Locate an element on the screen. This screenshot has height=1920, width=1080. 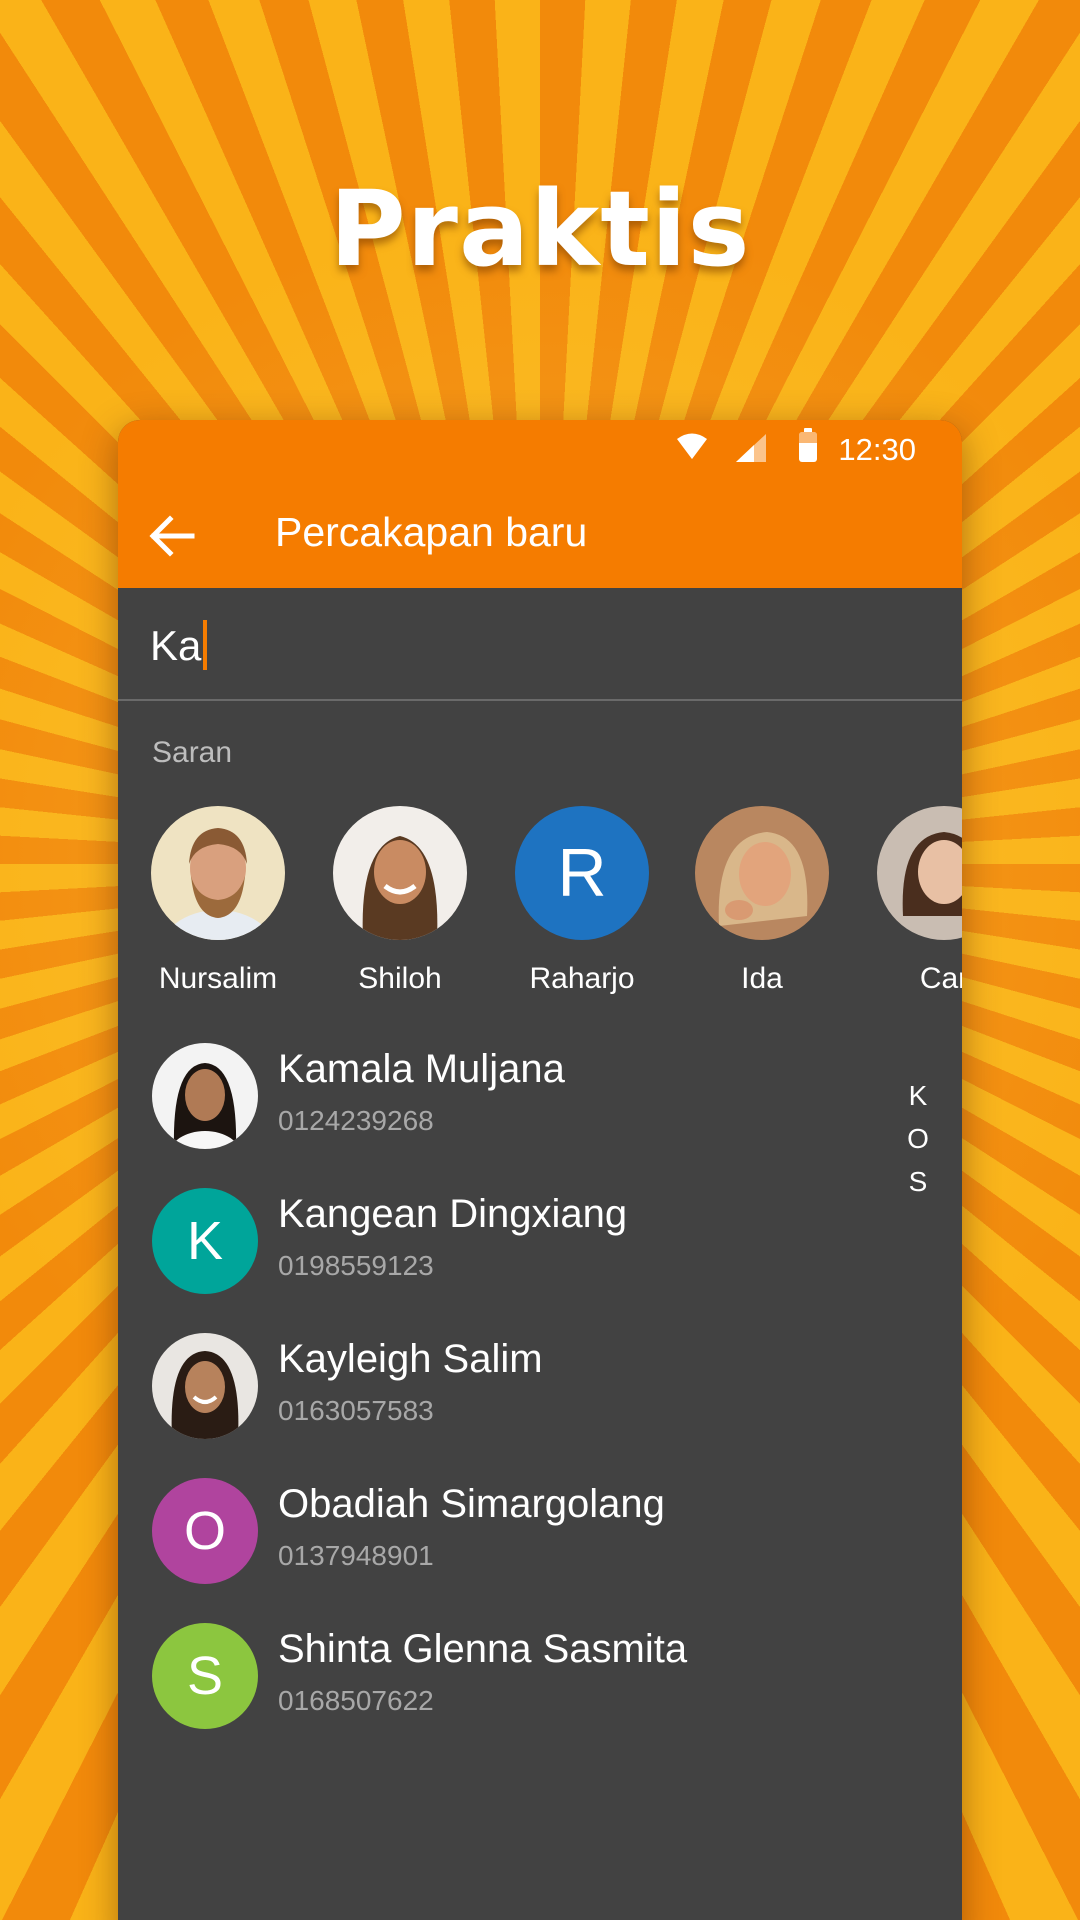
status-time: 12:30 is located at coordinates (877, 449).